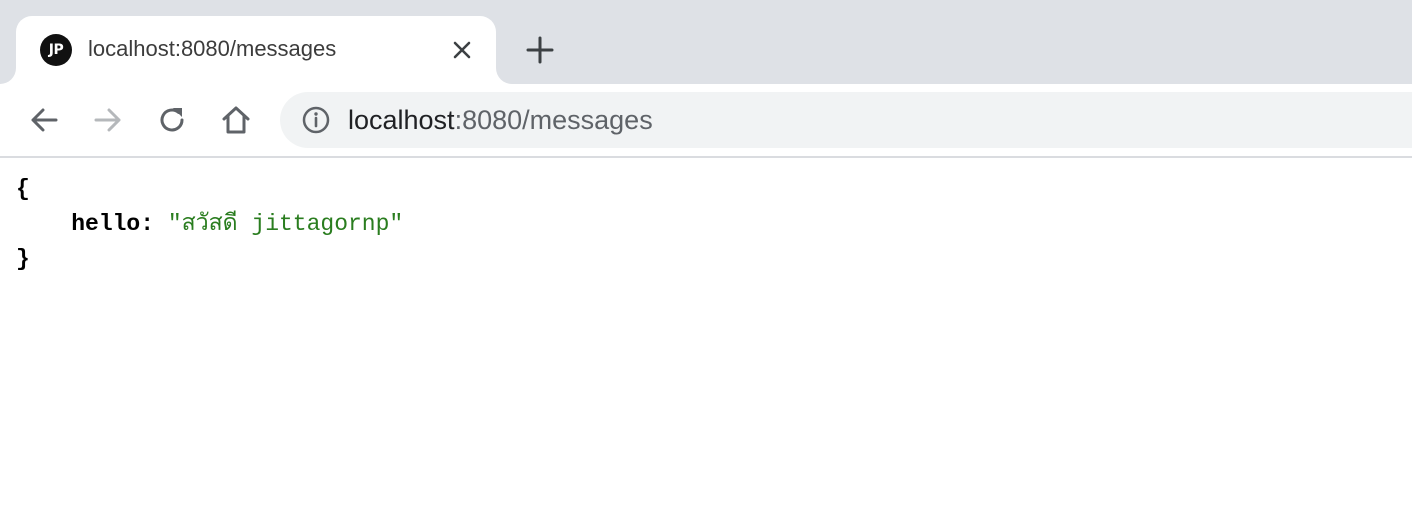 The image size is (1412, 512). Describe the element at coordinates (172, 120) in the screenshot. I see `reload-icon` at that location.